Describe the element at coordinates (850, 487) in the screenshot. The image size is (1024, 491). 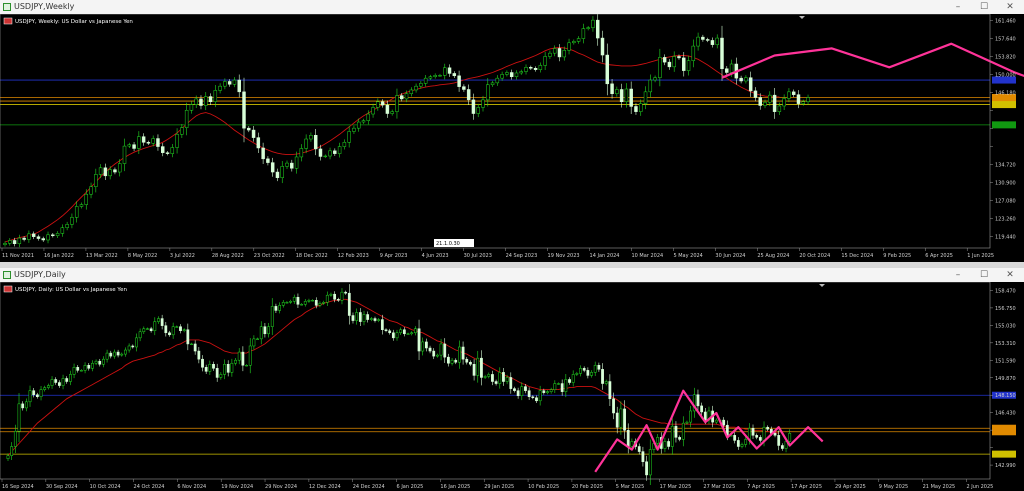
I see `time-axis-label: 29 Apr 2025` at that location.